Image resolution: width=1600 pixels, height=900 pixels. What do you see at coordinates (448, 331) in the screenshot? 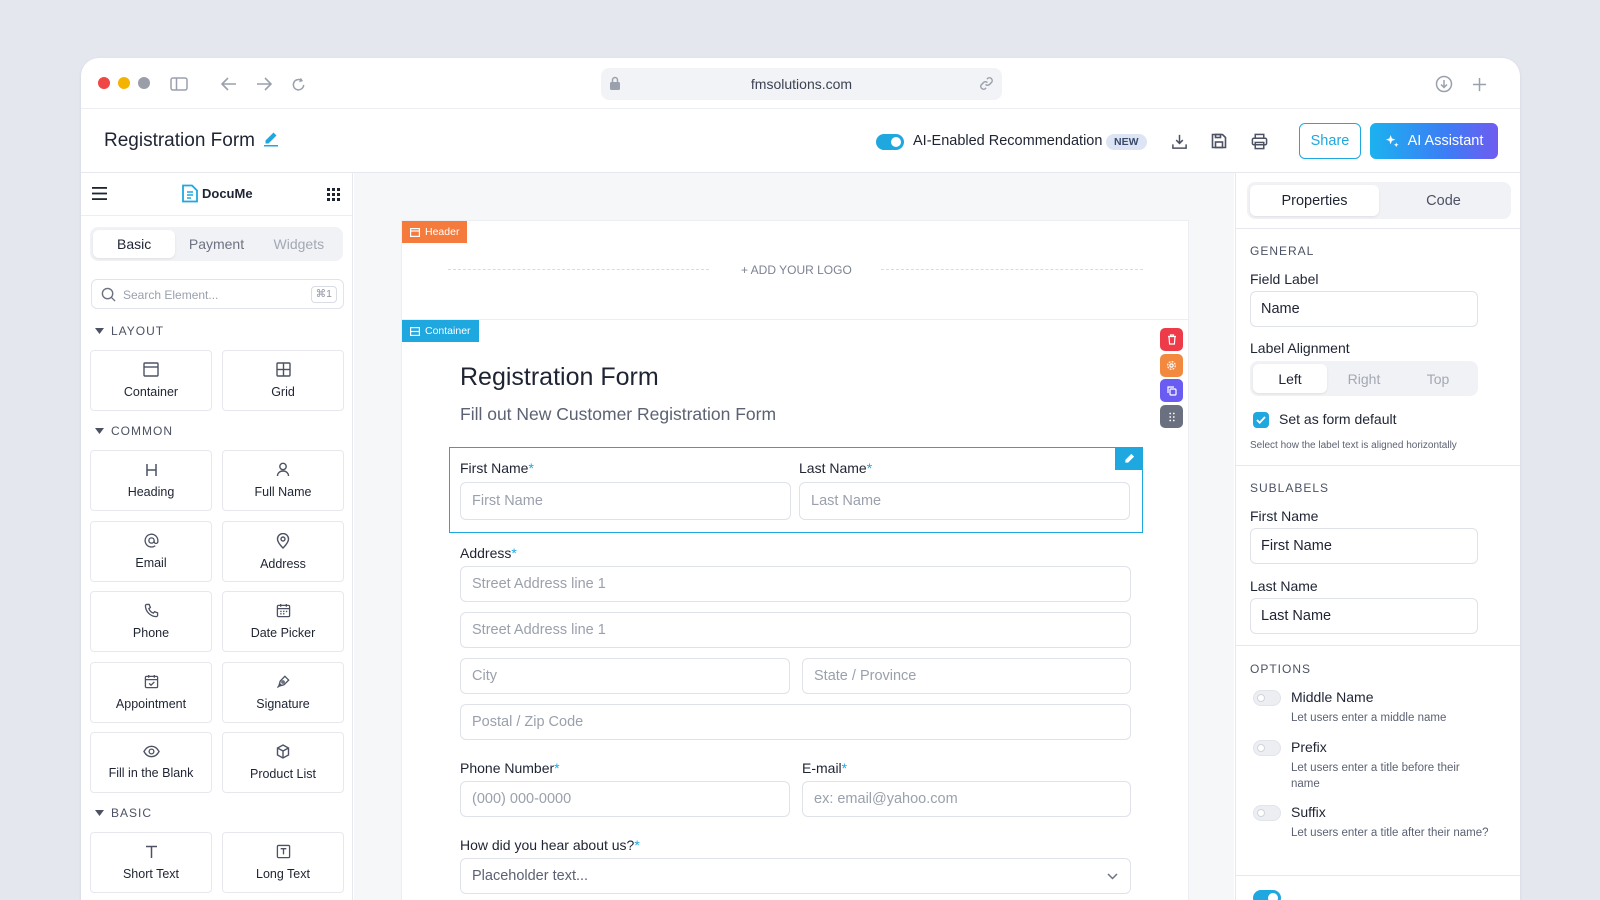
I see `container-tag-label: Container` at bounding box center [448, 331].